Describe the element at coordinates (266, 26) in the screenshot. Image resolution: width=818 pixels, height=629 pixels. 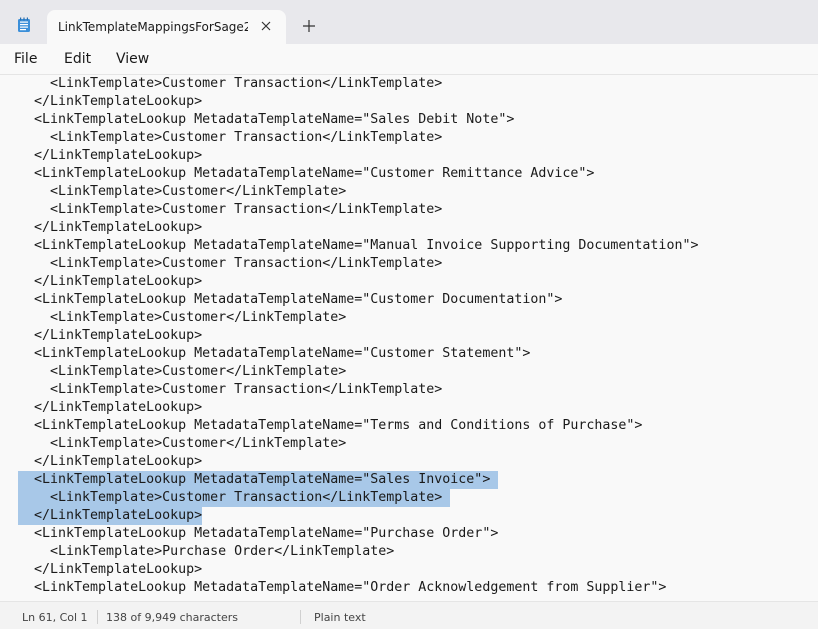
I see `close-icon` at that location.